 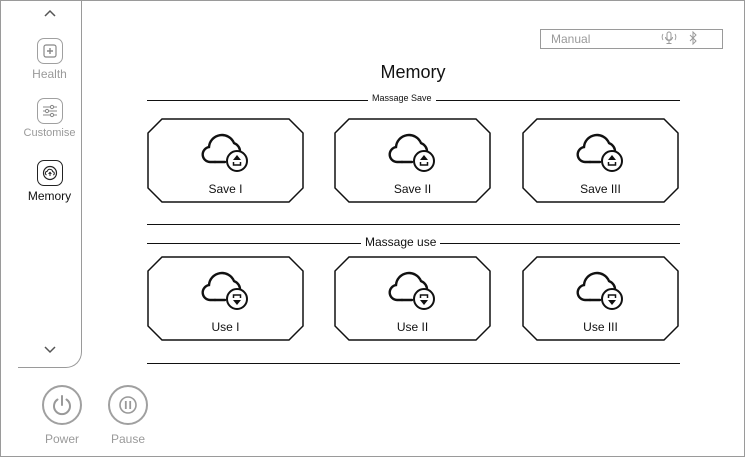 I want to click on save-slot-3-button: Save III, so click(x=600, y=160).